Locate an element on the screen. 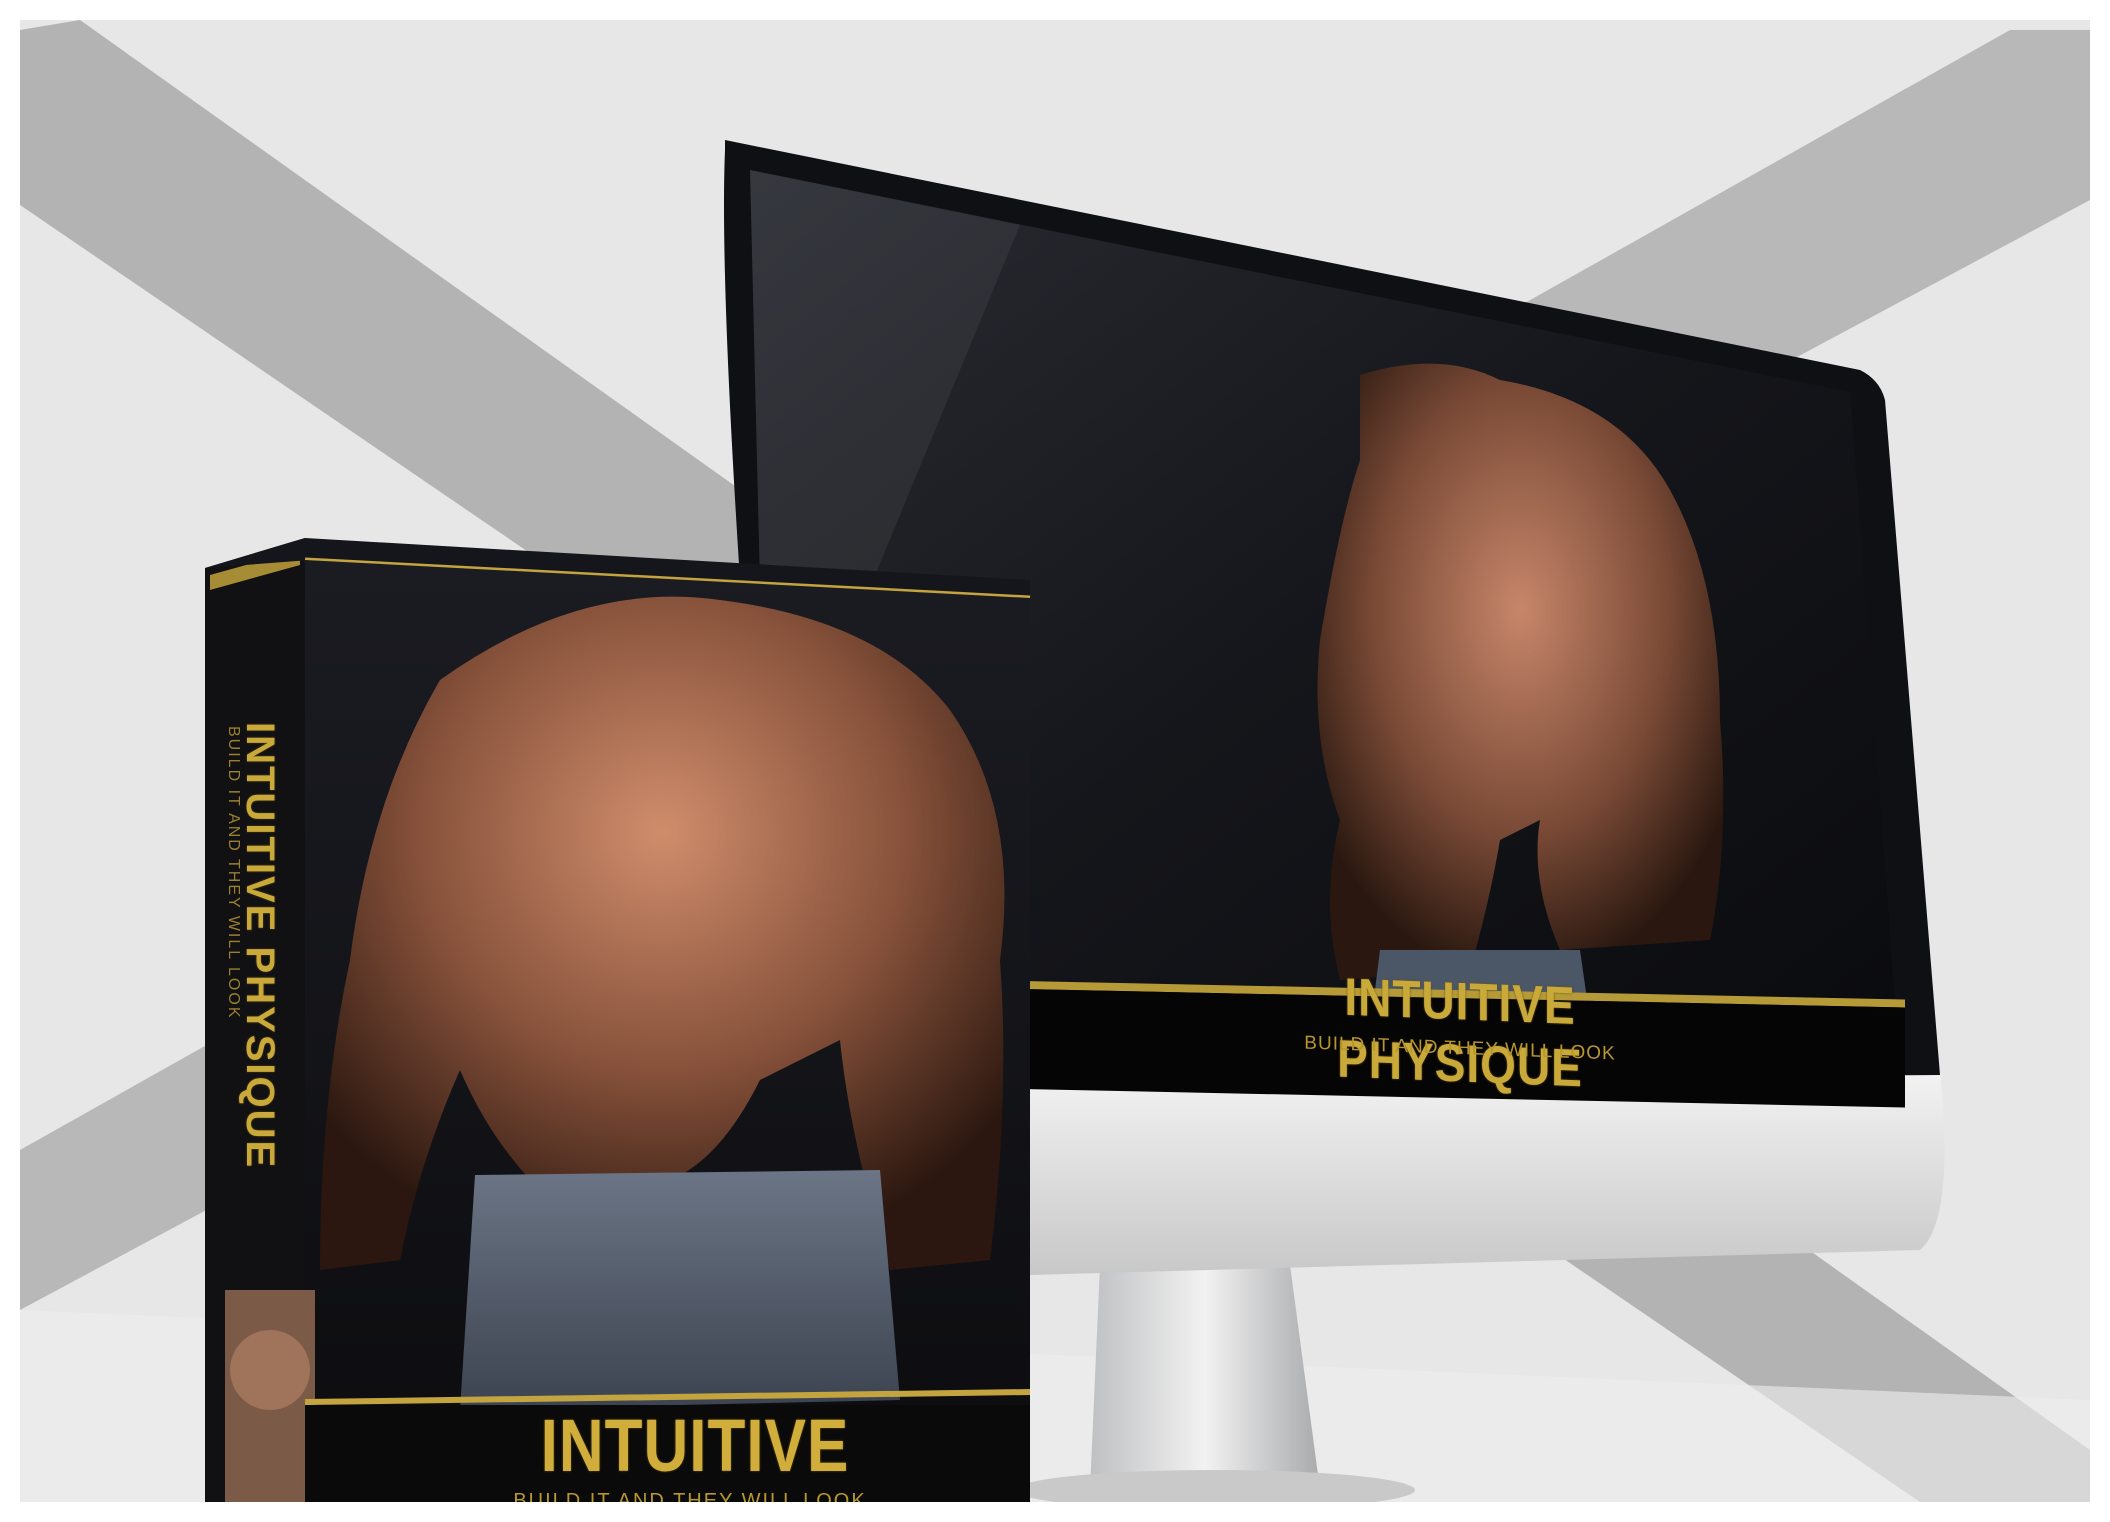 The height and width of the screenshot is (1522, 2110). box-spine-title: INTUITIVE PHYSIQUE is located at coordinates (260, 946).